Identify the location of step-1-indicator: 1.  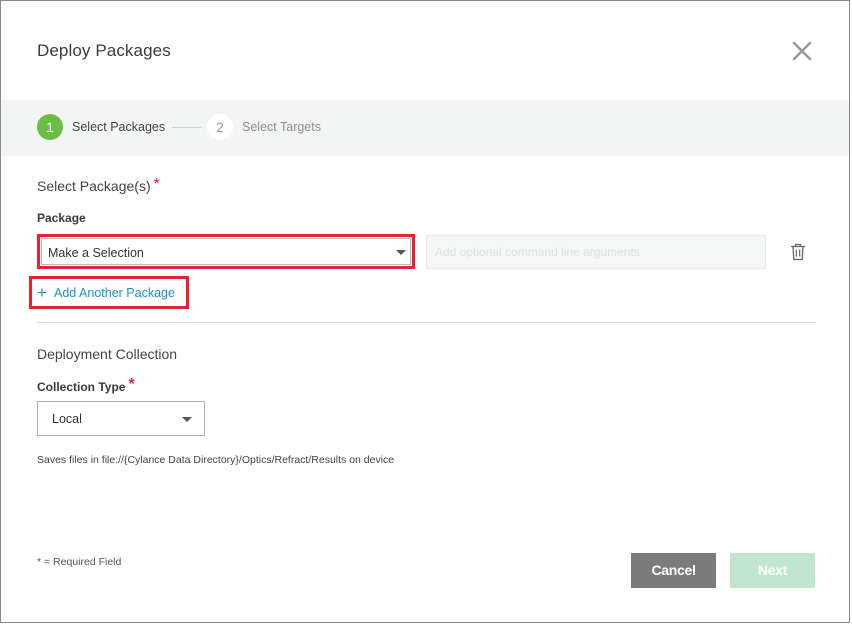
(50, 127).